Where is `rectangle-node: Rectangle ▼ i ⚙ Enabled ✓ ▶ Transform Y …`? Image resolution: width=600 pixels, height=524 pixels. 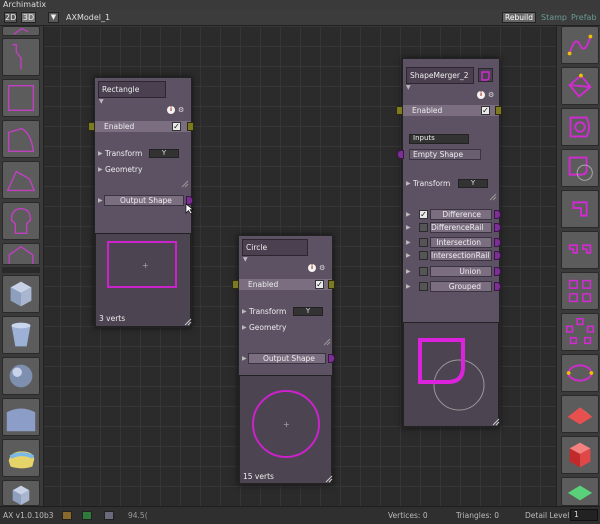
rectangle-node: Rectangle ▼ i ⚙ Enabled ✓ ▶ Transform Y … is located at coordinates (141, 202).